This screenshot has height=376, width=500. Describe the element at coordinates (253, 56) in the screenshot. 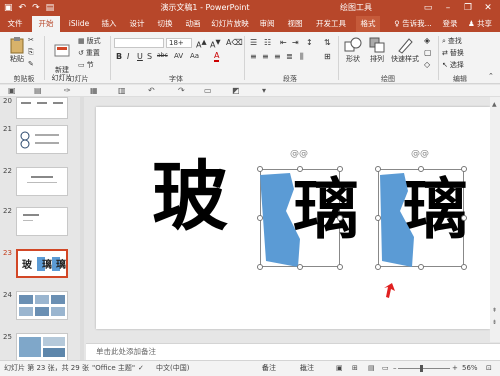

I see `align-left-icon: ≡` at that location.